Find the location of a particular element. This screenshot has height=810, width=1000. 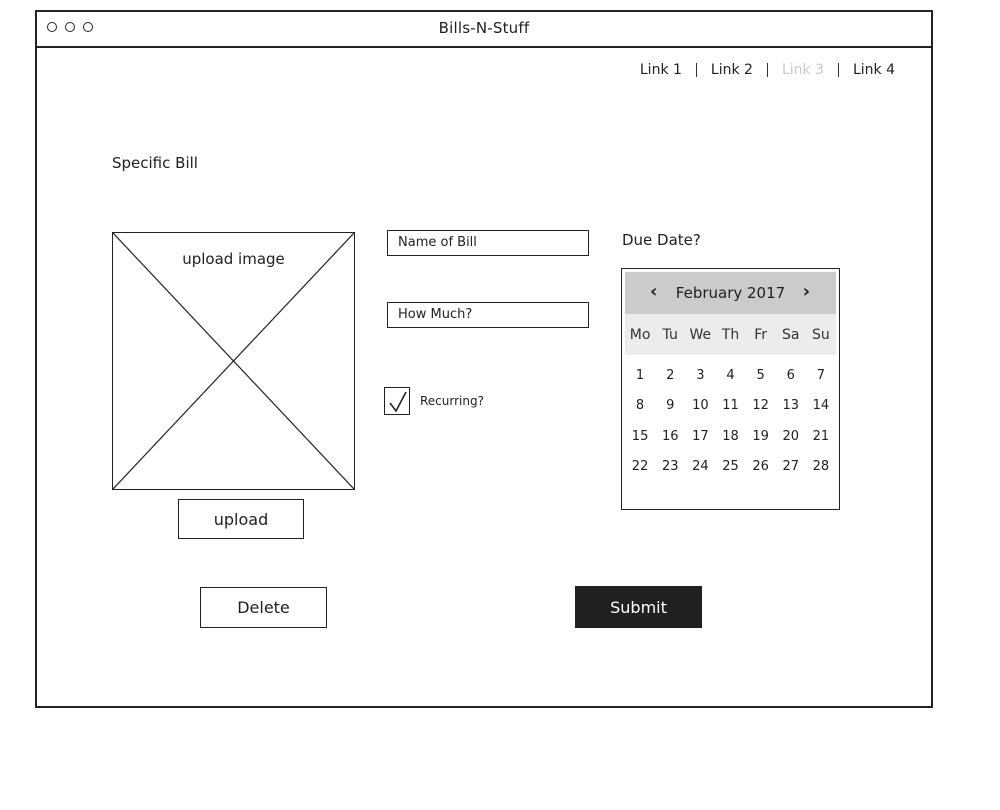

upload-button: upload is located at coordinates (241, 519).